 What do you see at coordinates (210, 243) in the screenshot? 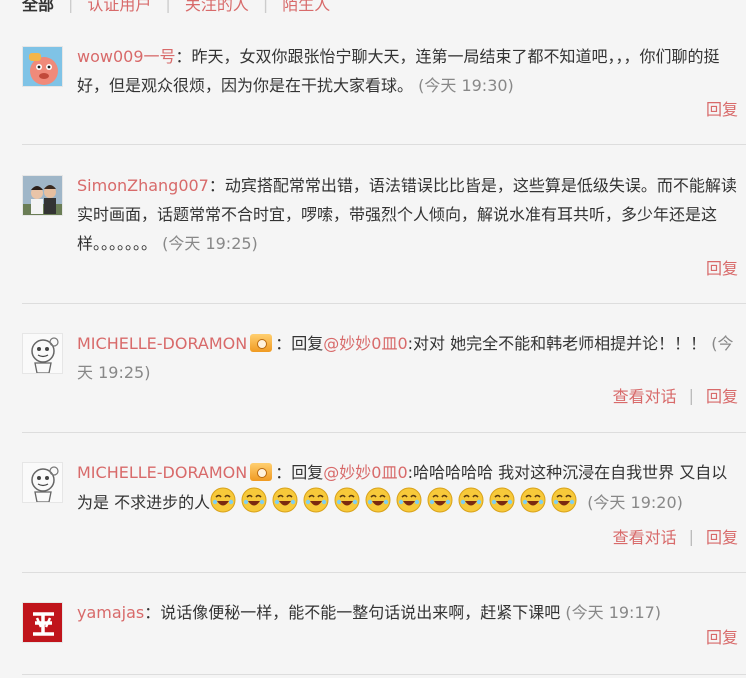
I see `comment-time: (今天 19:25)` at bounding box center [210, 243].